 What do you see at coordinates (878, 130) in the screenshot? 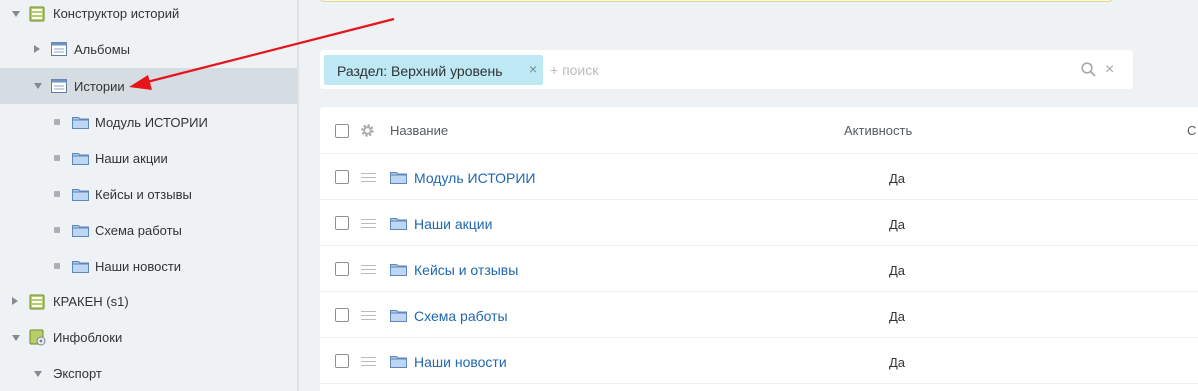
I see `column-header-active: Активность` at bounding box center [878, 130].